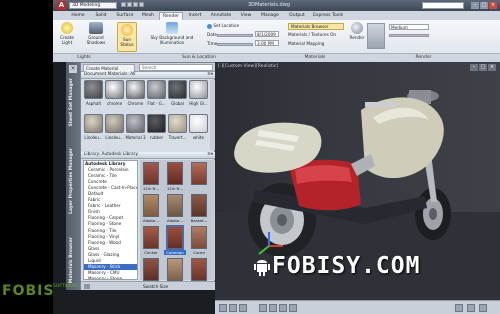 The image size is (500, 314). I want to click on tab-render: Render, so click(171, 16).